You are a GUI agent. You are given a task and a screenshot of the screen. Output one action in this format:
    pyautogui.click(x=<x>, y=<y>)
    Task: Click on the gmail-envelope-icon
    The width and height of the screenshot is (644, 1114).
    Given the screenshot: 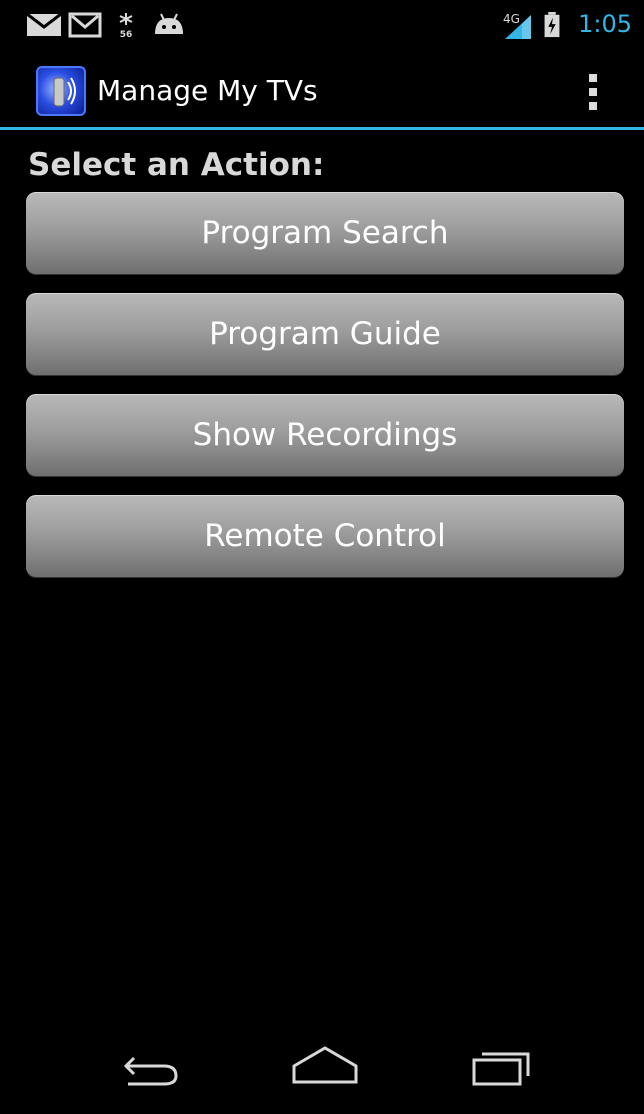 What is the action you would take?
    pyautogui.click(x=44, y=24)
    